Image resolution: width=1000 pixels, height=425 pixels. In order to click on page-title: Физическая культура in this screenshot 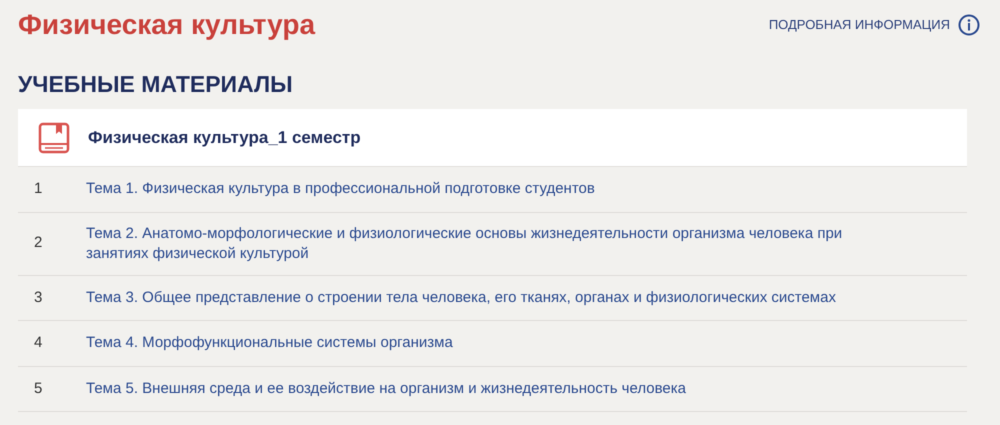, I will do `click(167, 25)`.